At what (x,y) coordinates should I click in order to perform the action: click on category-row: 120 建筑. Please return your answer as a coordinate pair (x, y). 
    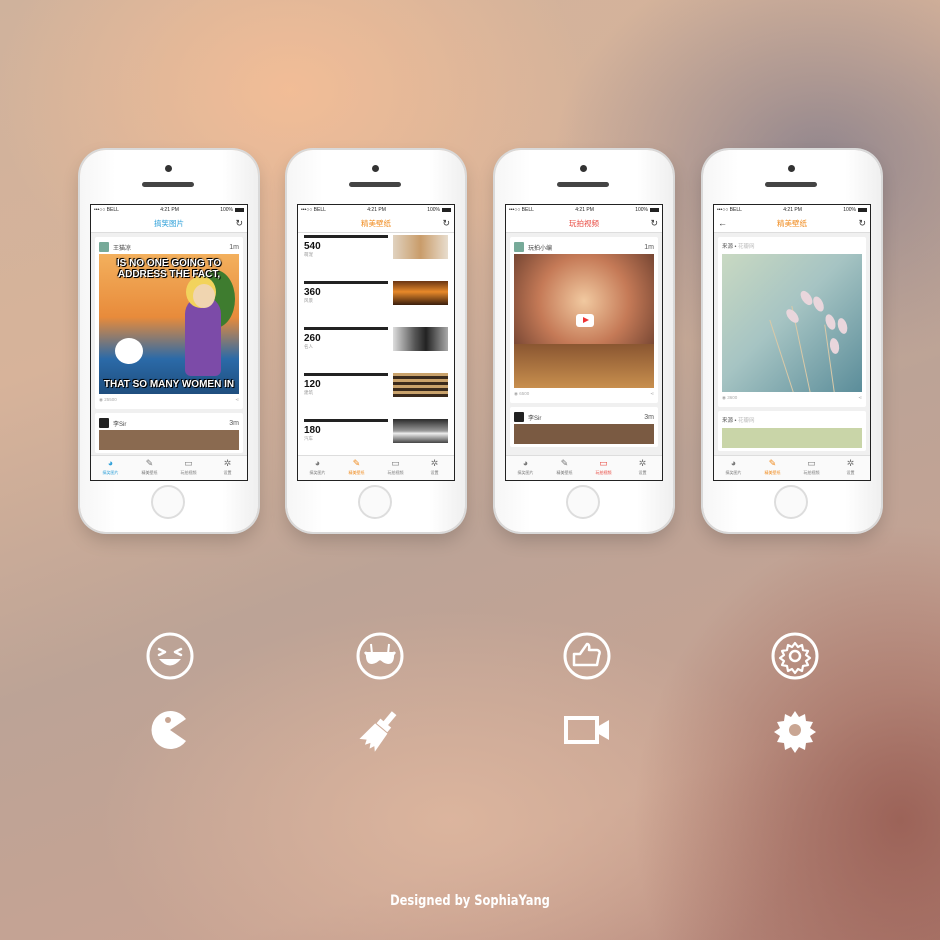
    Looking at the image, I should click on (376, 394).